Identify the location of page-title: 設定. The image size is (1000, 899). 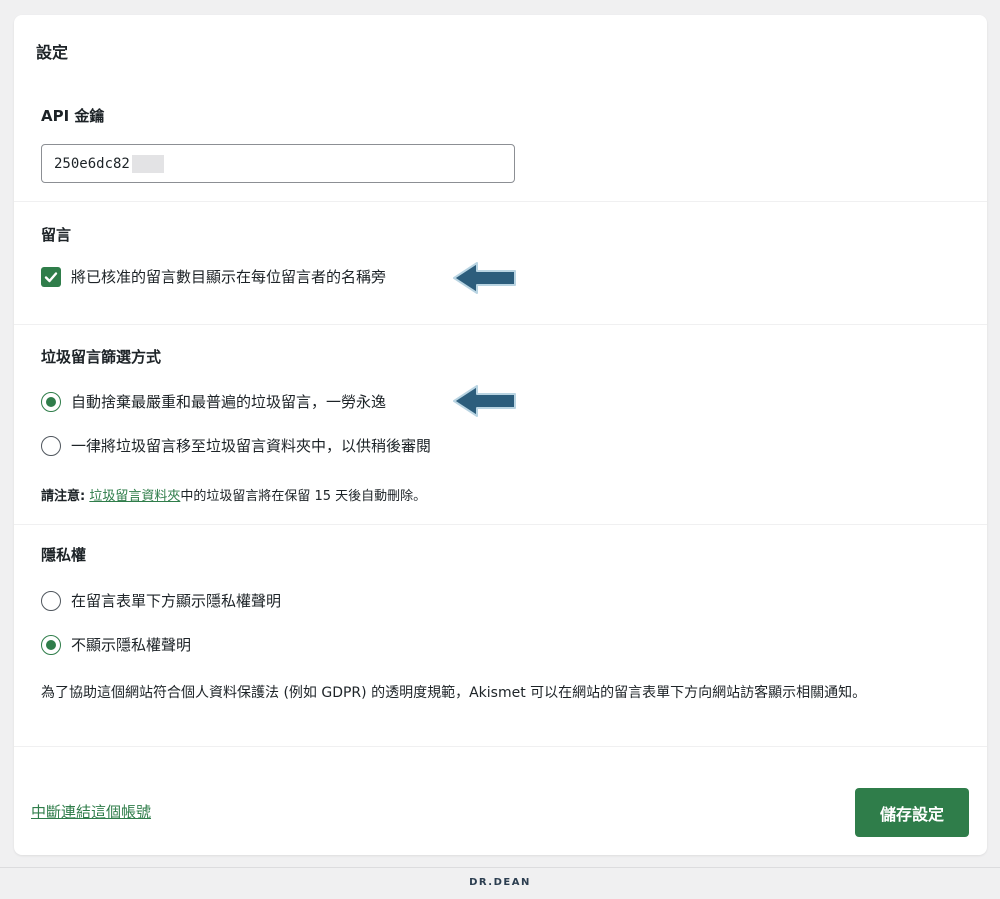
(52, 52).